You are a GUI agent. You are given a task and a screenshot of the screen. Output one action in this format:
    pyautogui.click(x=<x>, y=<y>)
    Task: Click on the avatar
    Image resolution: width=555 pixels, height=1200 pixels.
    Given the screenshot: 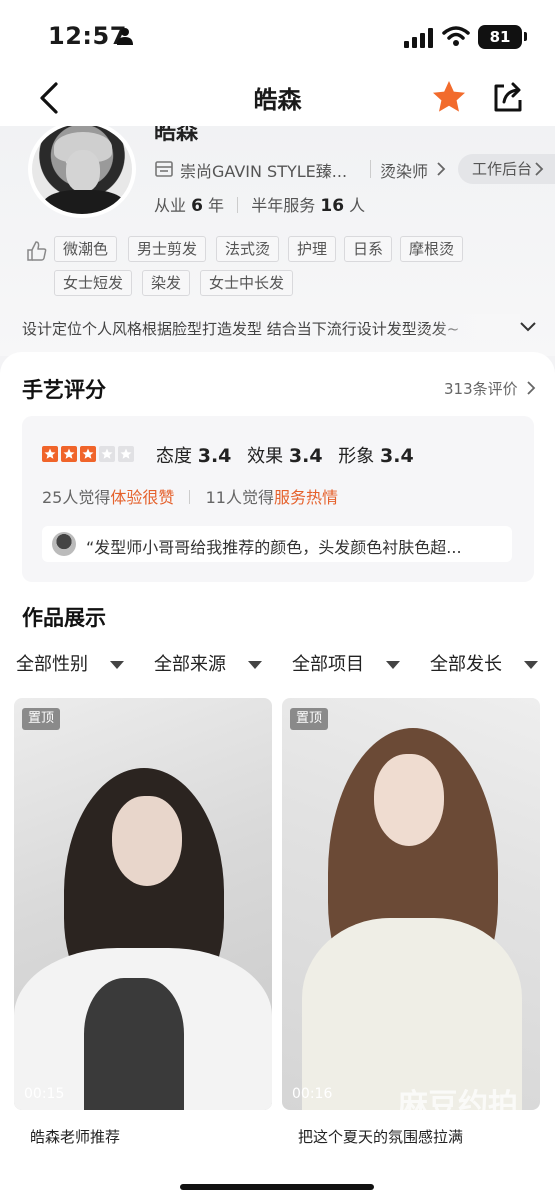 What is the action you would take?
    pyautogui.click(x=82, y=172)
    